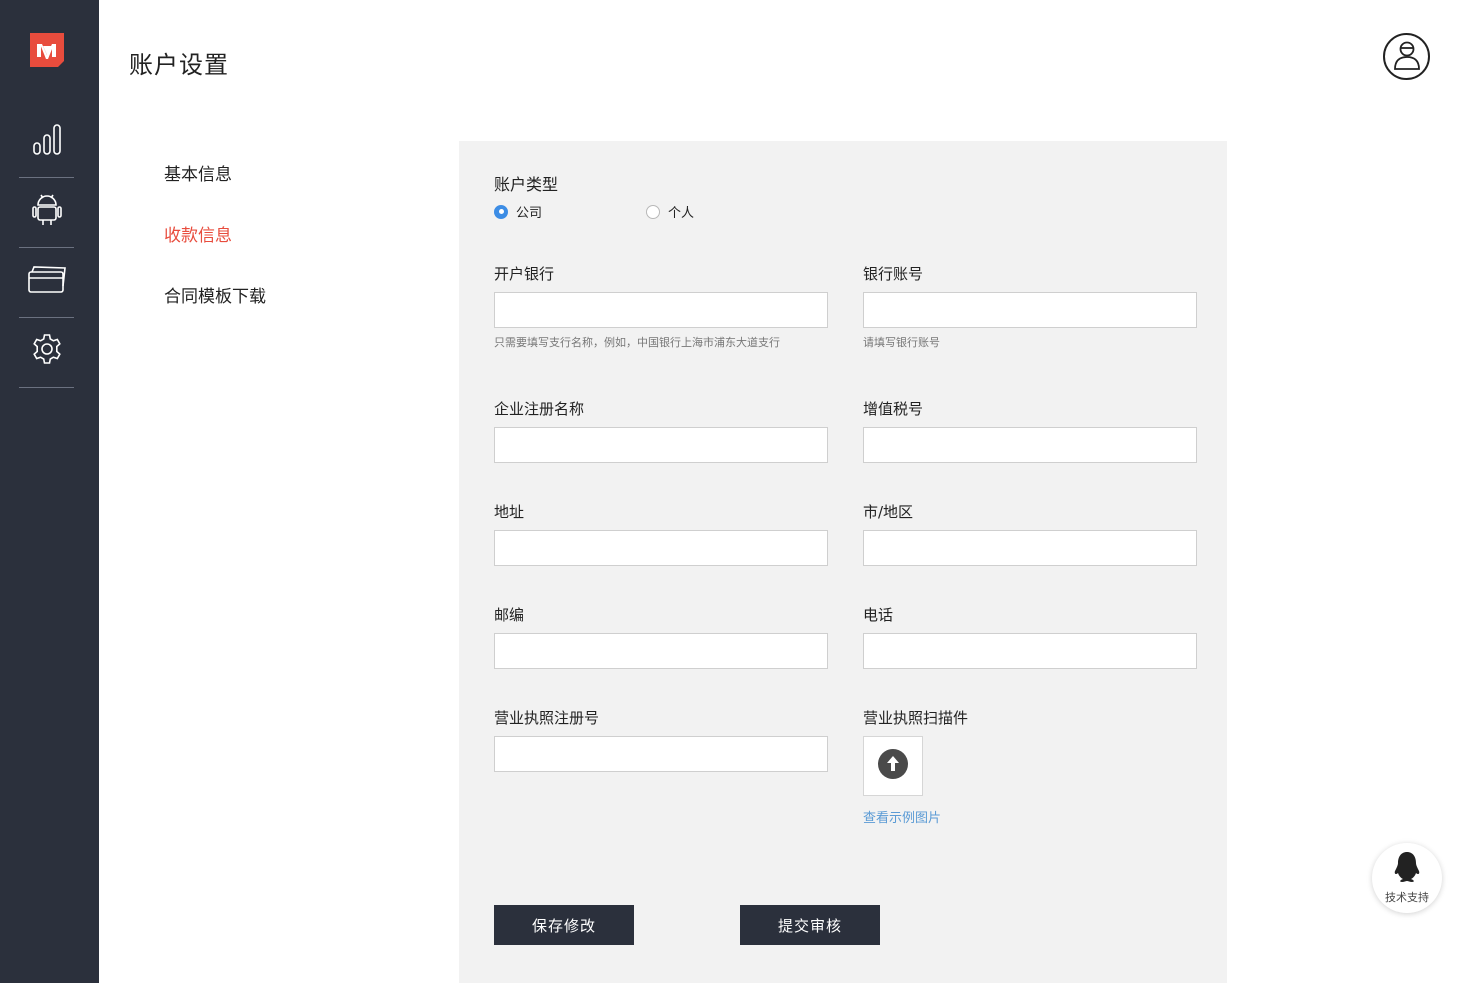 The width and height of the screenshot is (1470, 983). I want to click on city-label: 市/地区, so click(888, 512).